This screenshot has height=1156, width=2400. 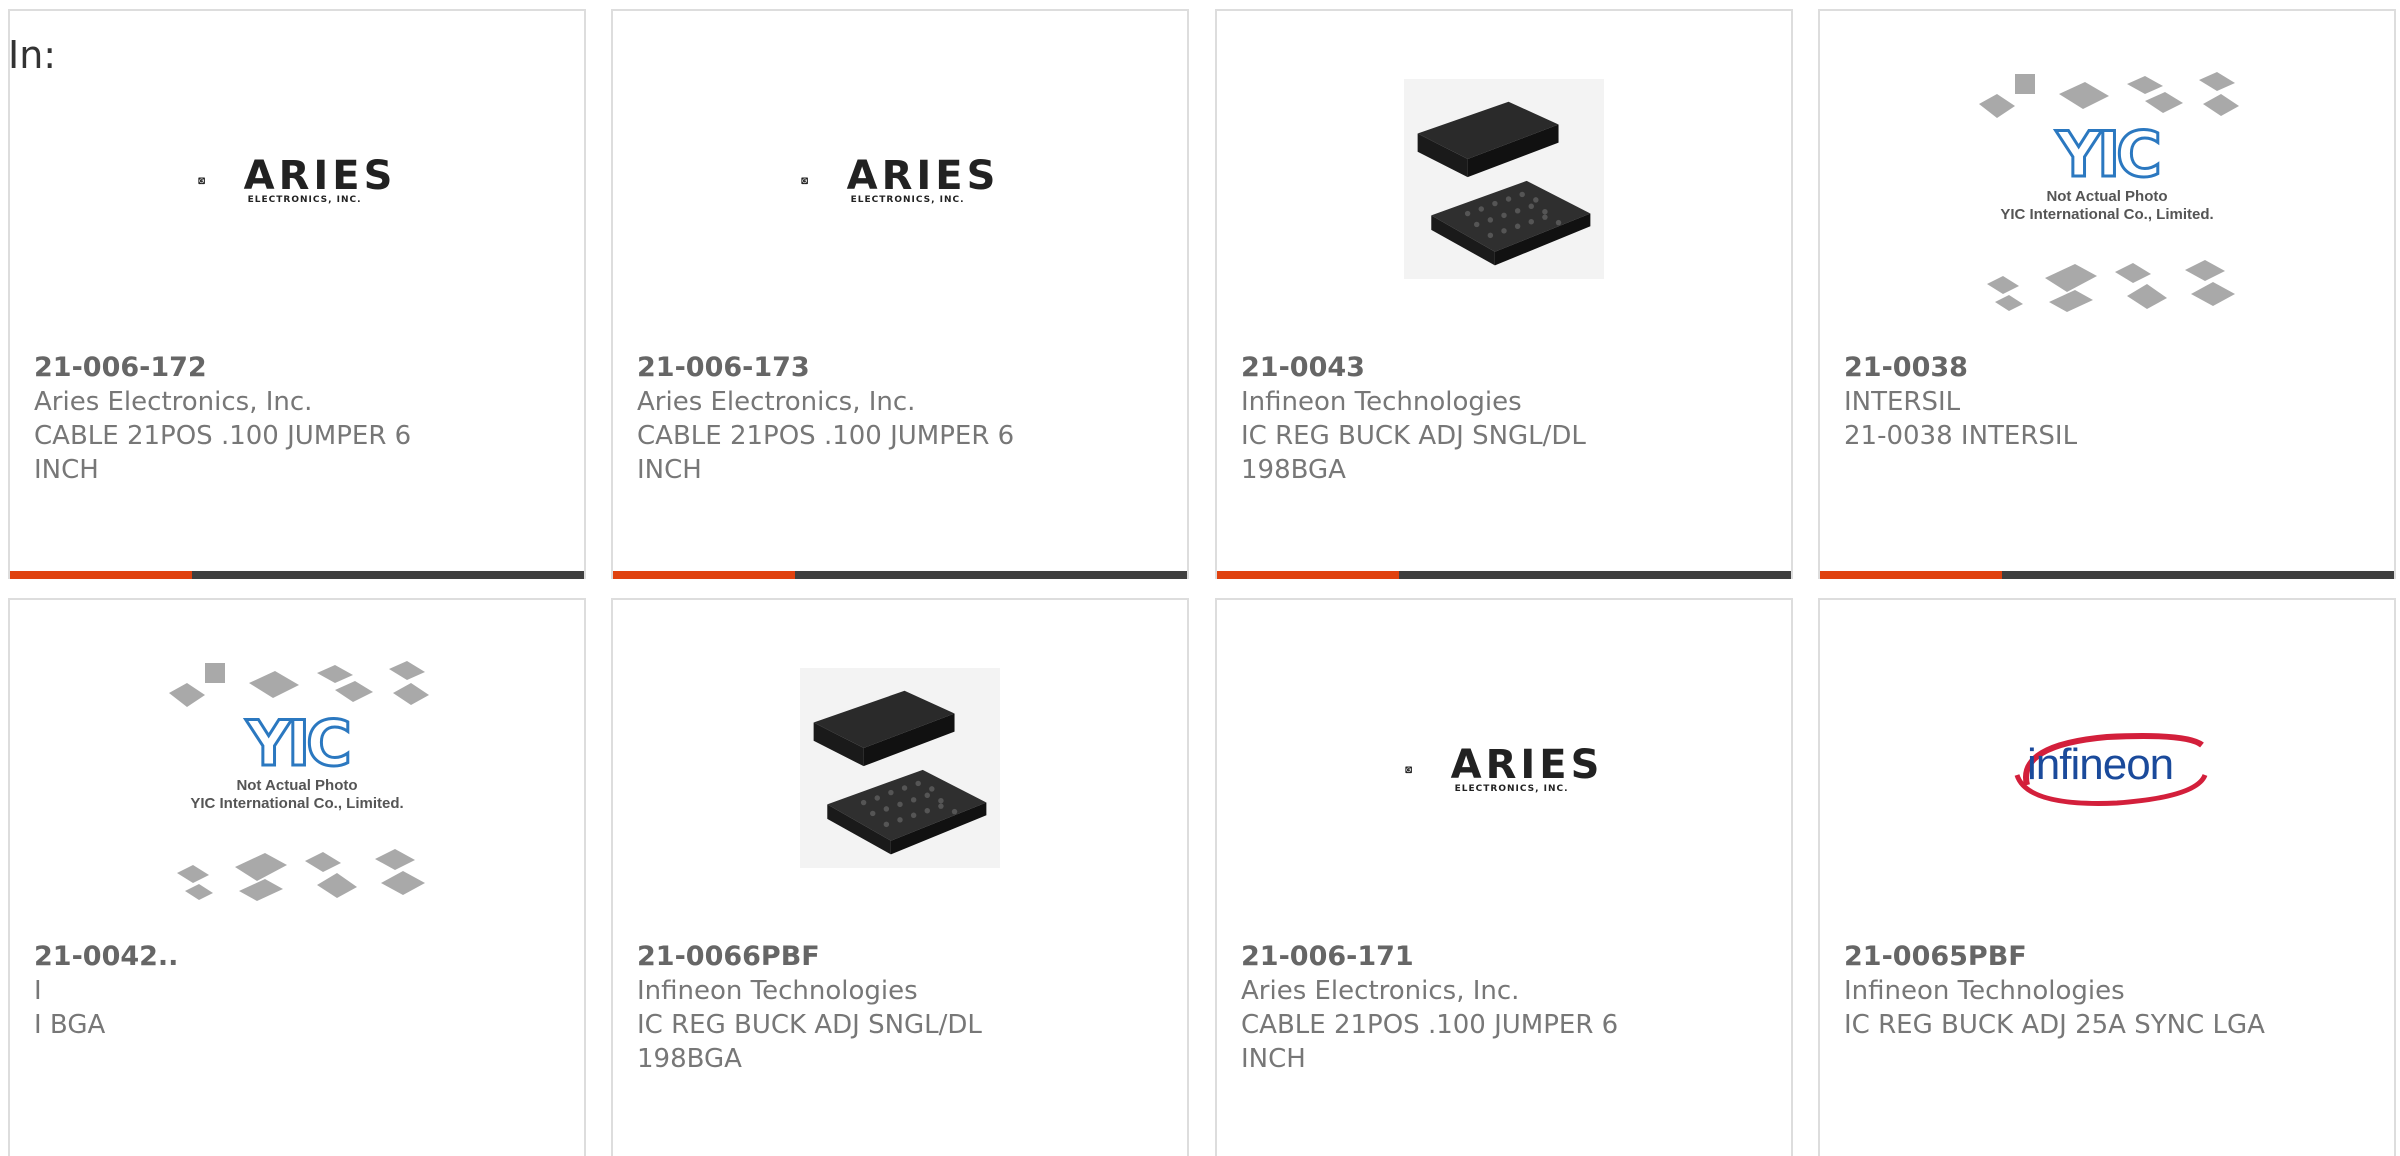 I want to click on manufacturer-name: INTERSIL, so click(x=1902, y=402).